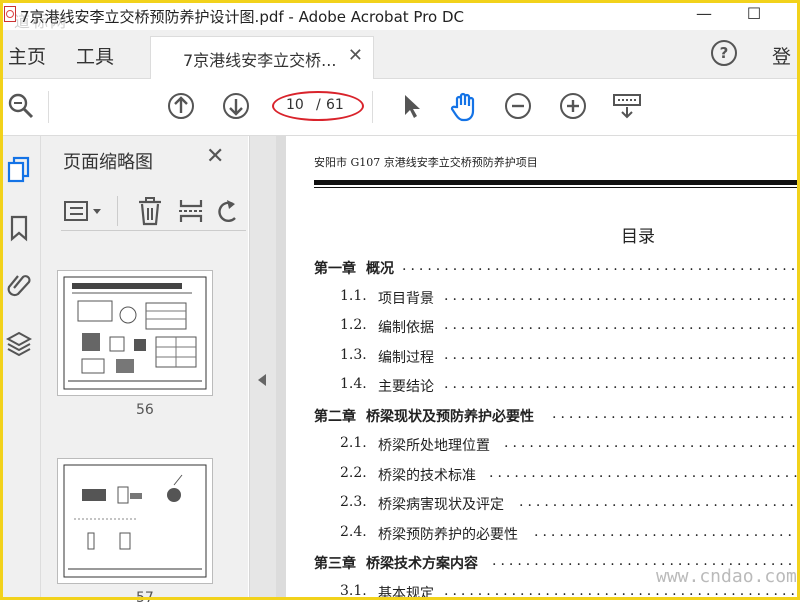 The width and height of the screenshot is (800, 606). What do you see at coordinates (627, 106) in the screenshot?
I see `keyboard-tools-icon` at bounding box center [627, 106].